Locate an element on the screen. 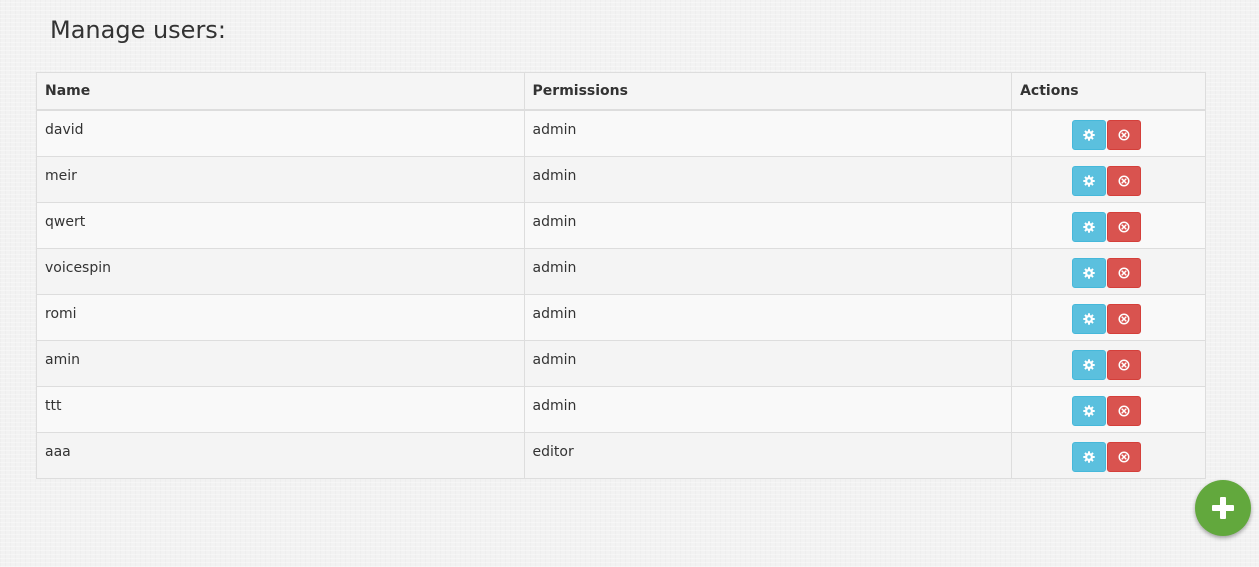 This screenshot has width=1259, height=567. user-name-cell: aaa is located at coordinates (280, 455).